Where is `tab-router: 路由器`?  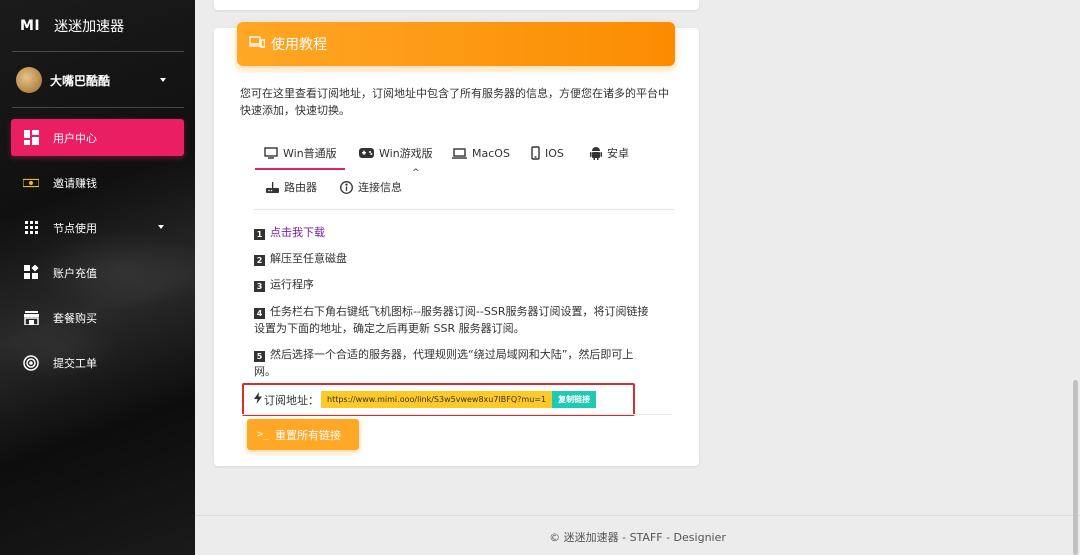 tab-router: 路由器 is located at coordinates (291, 187).